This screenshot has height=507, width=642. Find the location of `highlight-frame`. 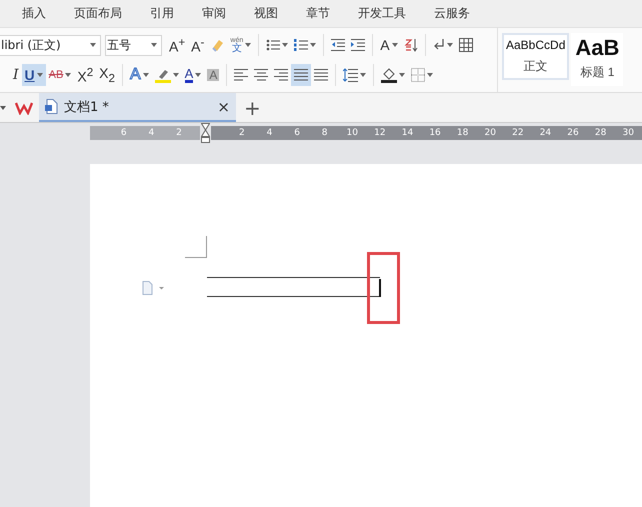

highlight-frame is located at coordinates (383, 288).